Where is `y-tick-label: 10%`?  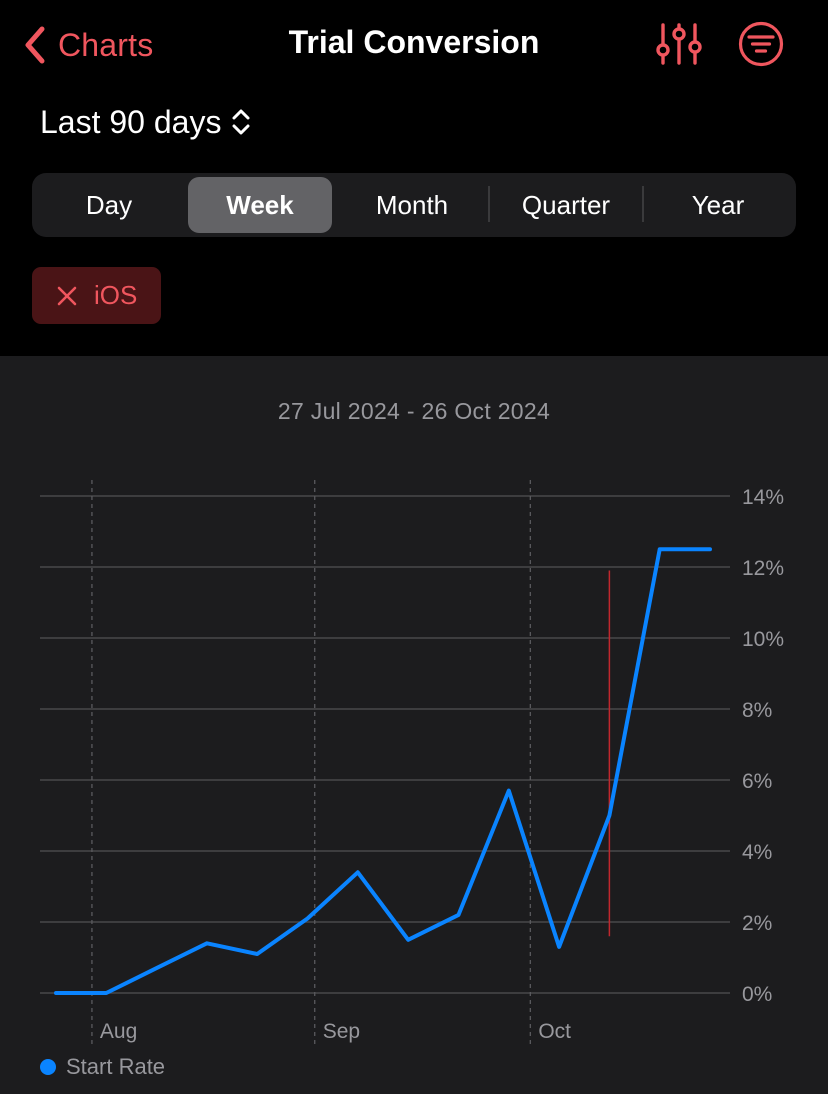 y-tick-label: 10% is located at coordinates (763, 639).